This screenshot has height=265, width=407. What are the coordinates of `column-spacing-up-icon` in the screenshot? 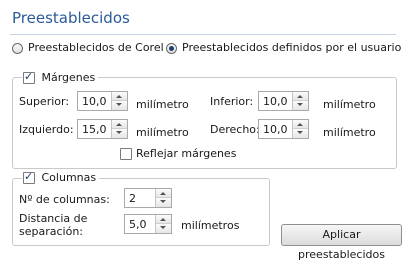 It's located at (163, 219).